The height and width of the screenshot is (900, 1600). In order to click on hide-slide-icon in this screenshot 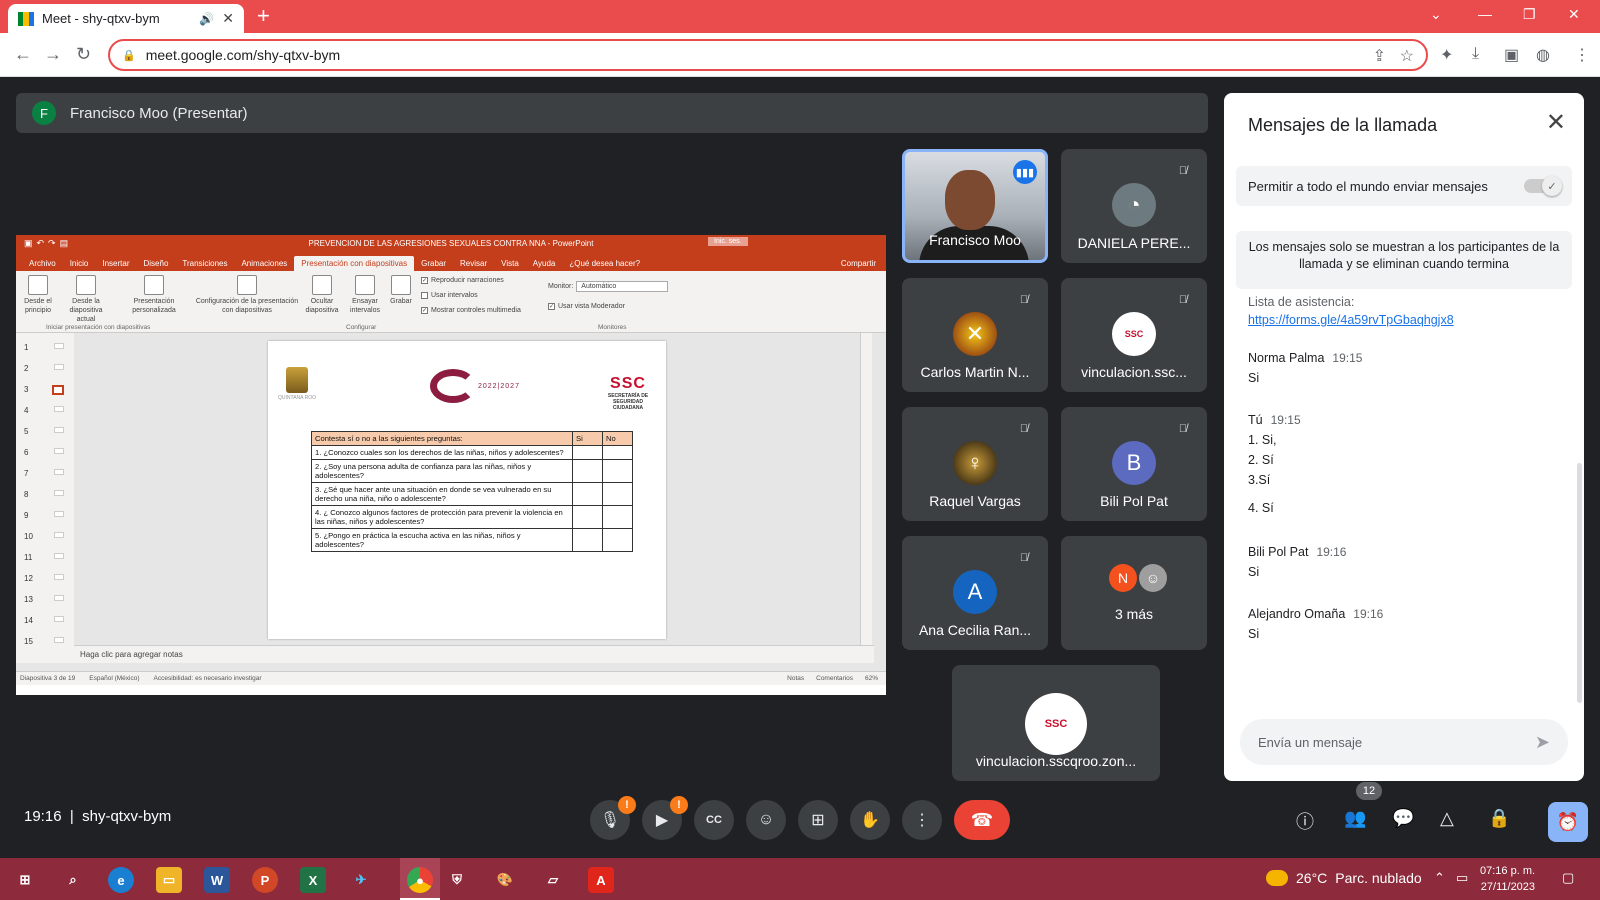, I will do `click(322, 285)`.